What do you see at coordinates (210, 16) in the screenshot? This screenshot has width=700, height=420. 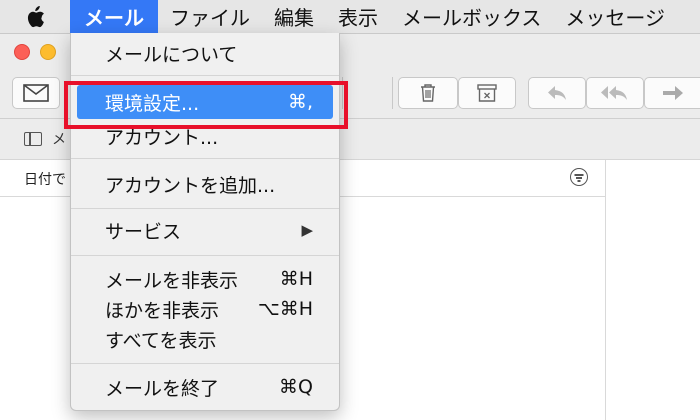 I see `menu-file: ファイル` at bounding box center [210, 16].